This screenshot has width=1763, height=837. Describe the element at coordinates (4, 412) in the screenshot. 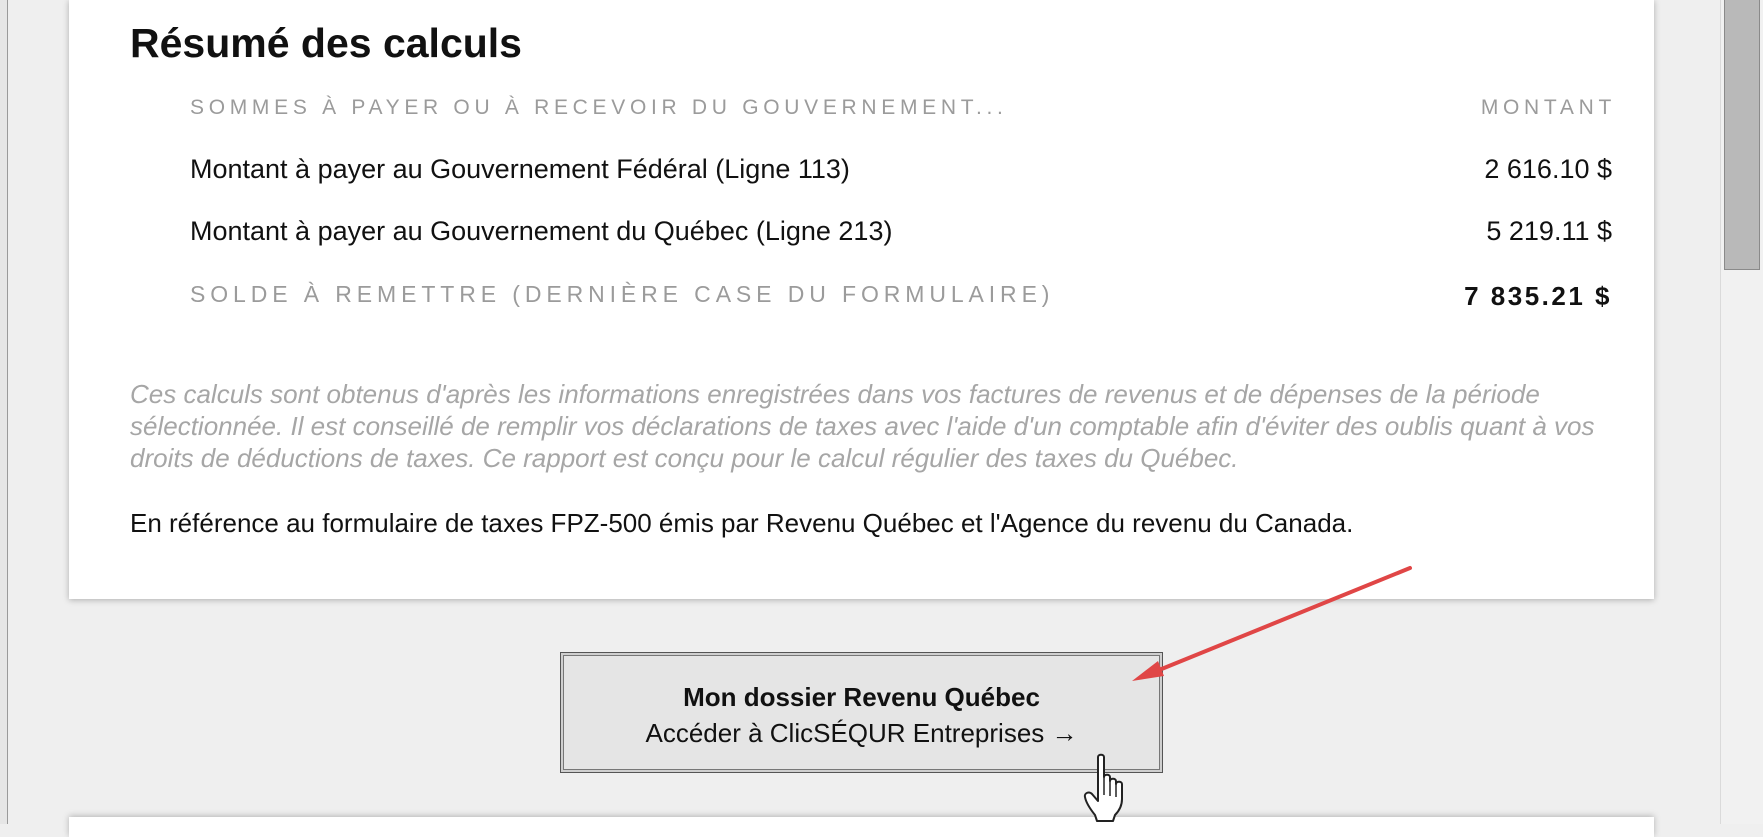

I see `window-left-edge` at that location.